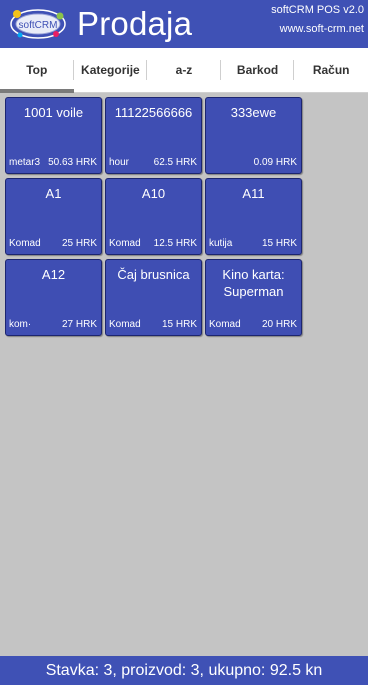 The height and width of the screenshot is (685, 368). What do you see at coordinates (53, 216) in the screenshot?
I see `product-tile: A1 Komad 25 HRK` at bounding box center [53, 216].